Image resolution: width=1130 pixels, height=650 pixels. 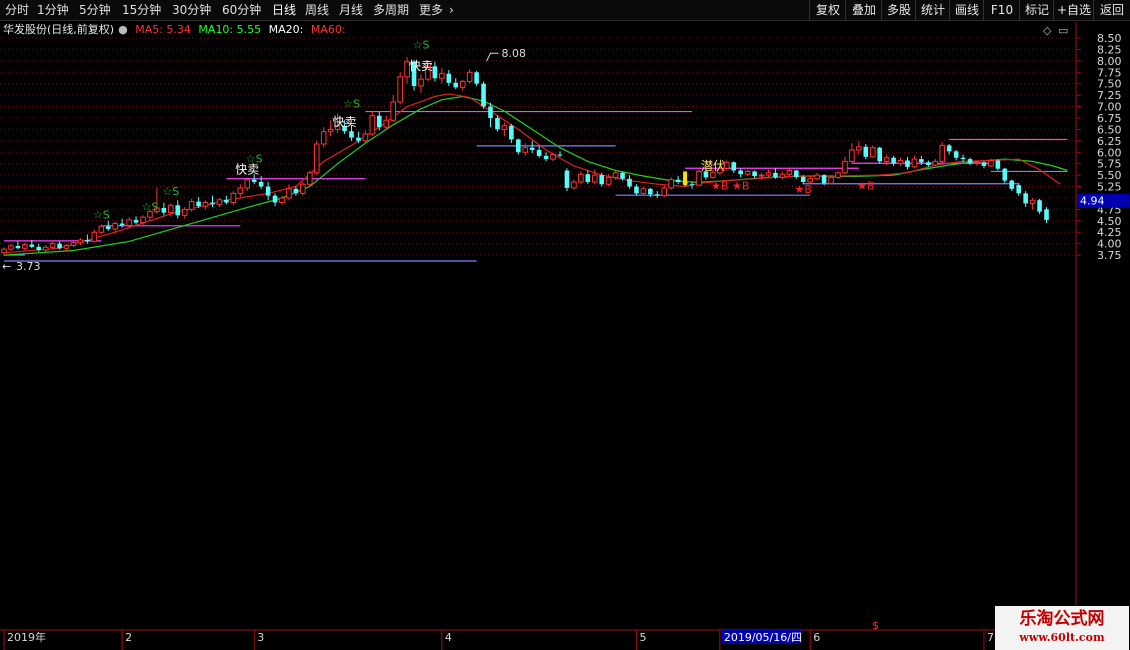 What do you see at coordinates (448, 637) in the screenshot?
I see `x-tick-label: 4` at bounding box center [448, 637].